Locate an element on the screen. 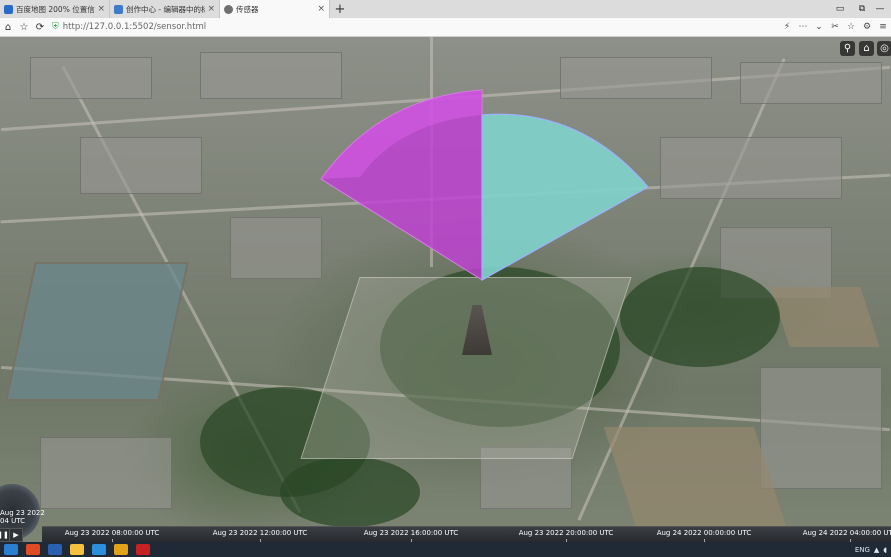 This screenshot has width=891, height=557. taskbar-word-icon is located at coordinates (55, 549).